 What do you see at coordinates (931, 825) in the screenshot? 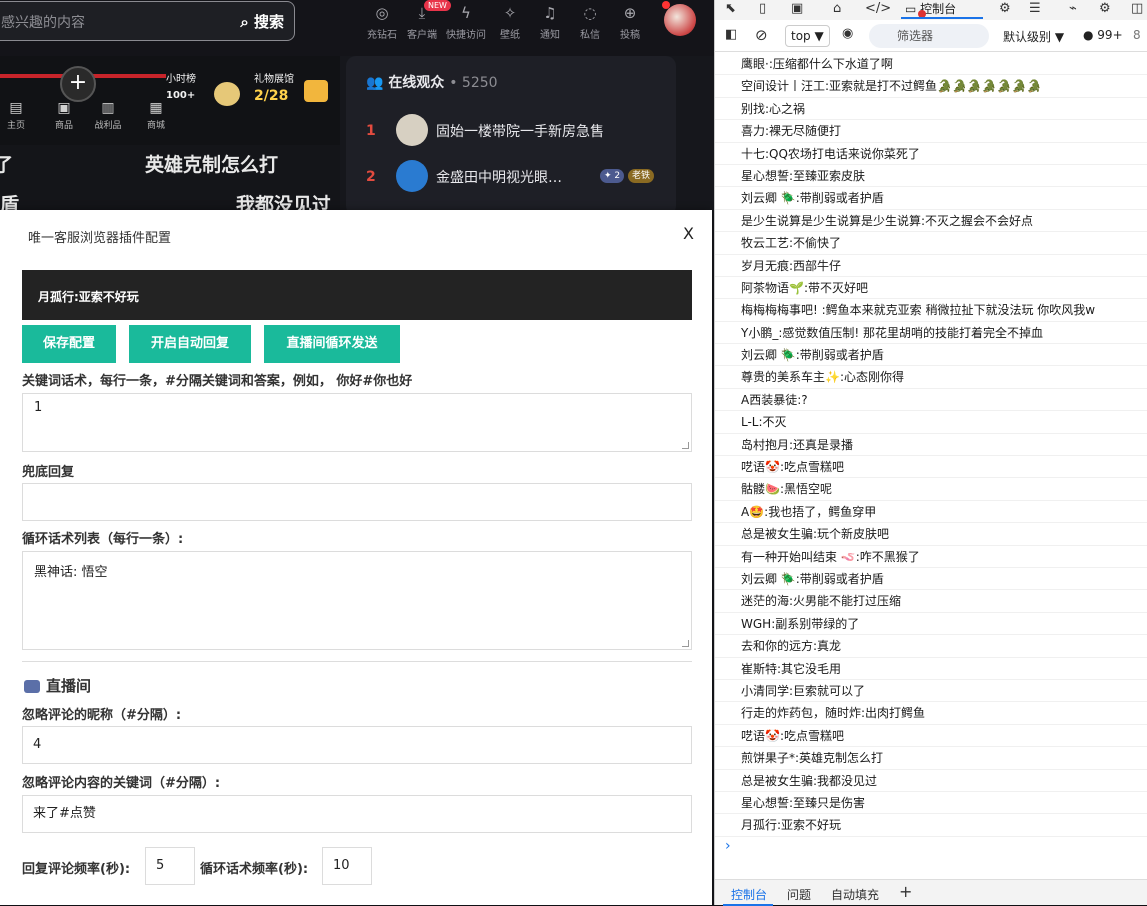
I see `console-log-line: 月孤行:亚索不好玩` at bounding box center [931, 825].